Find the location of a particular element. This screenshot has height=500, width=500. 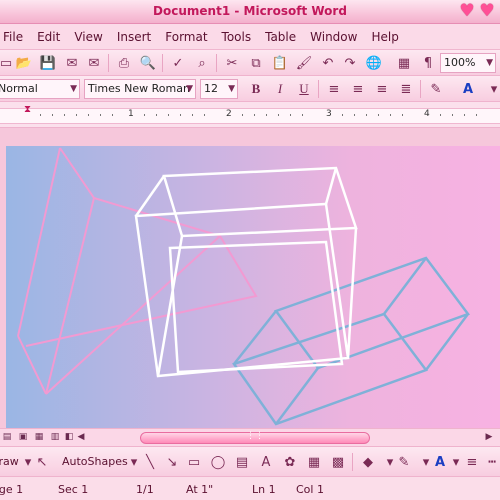

menu-table: Table is located at coordinates (280, 37).